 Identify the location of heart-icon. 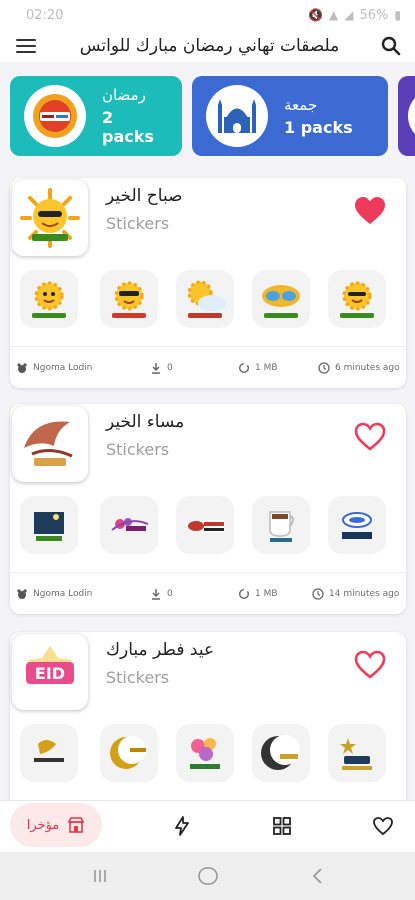
(370, 211).